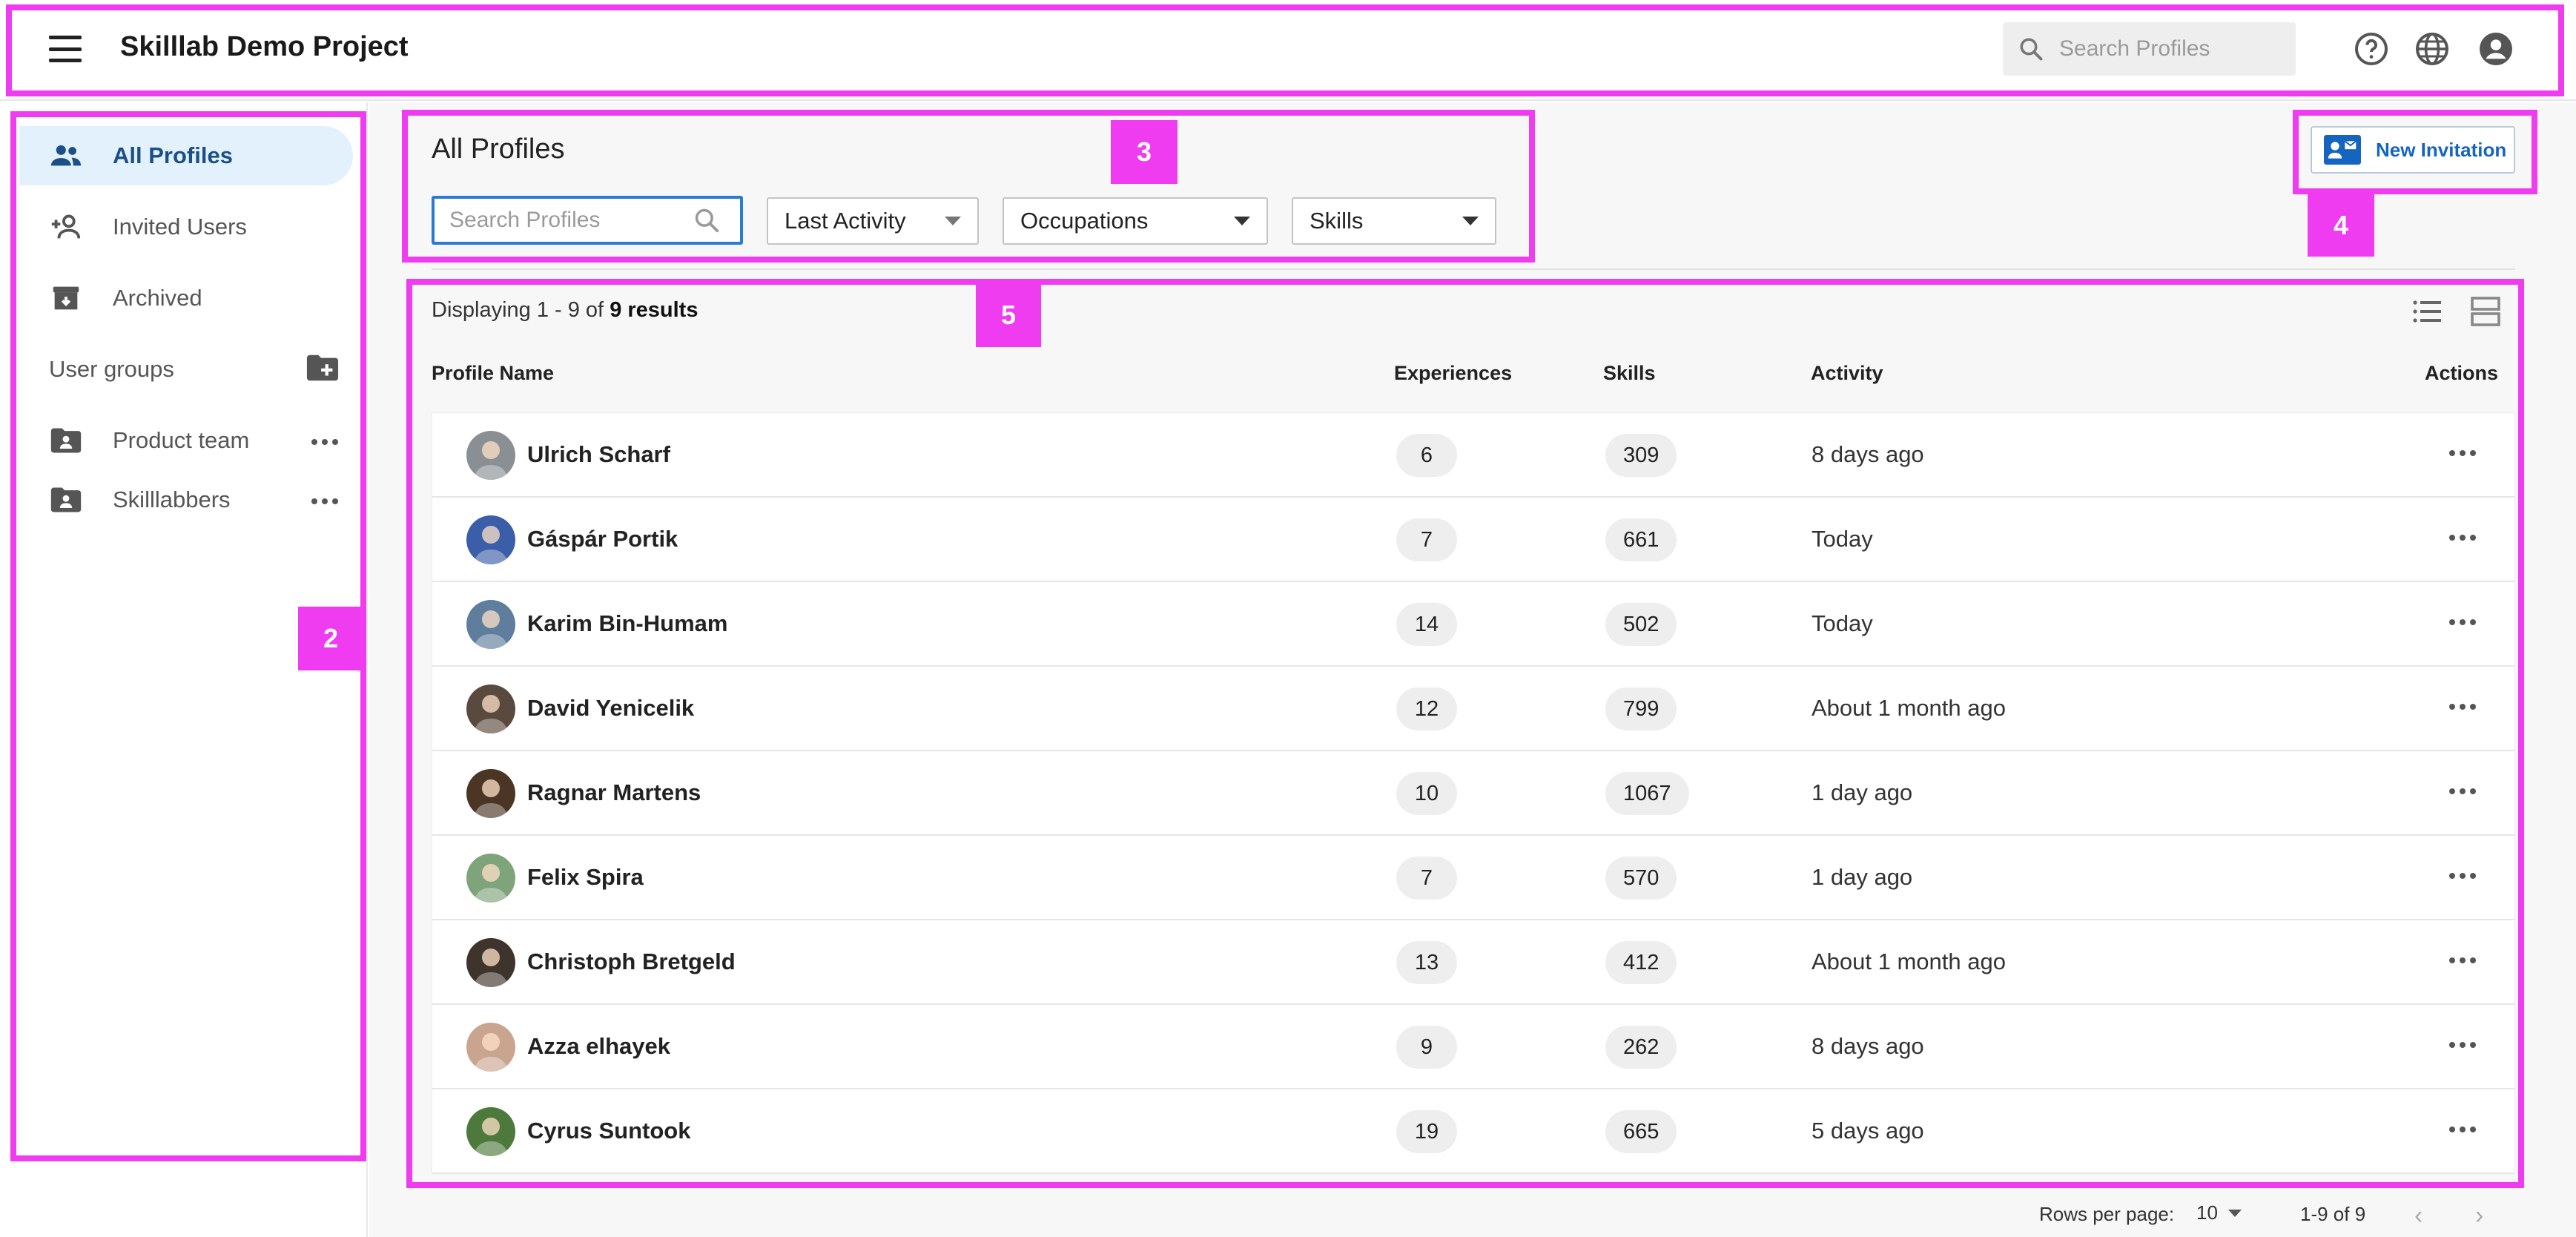 The image size is (2576, 1237). I want to click on divider, so click(1473, 269).